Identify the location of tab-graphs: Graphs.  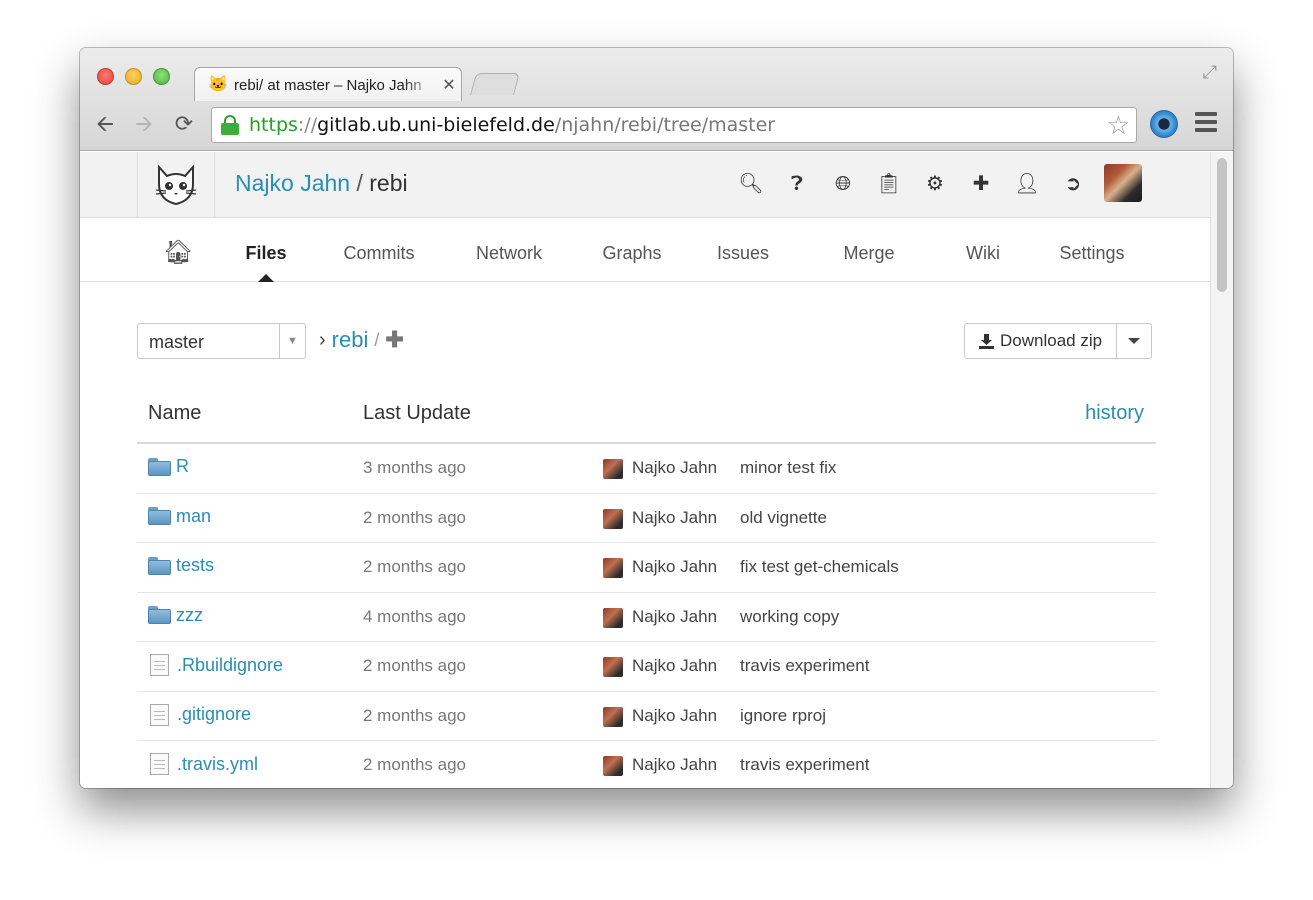
(632, 250).